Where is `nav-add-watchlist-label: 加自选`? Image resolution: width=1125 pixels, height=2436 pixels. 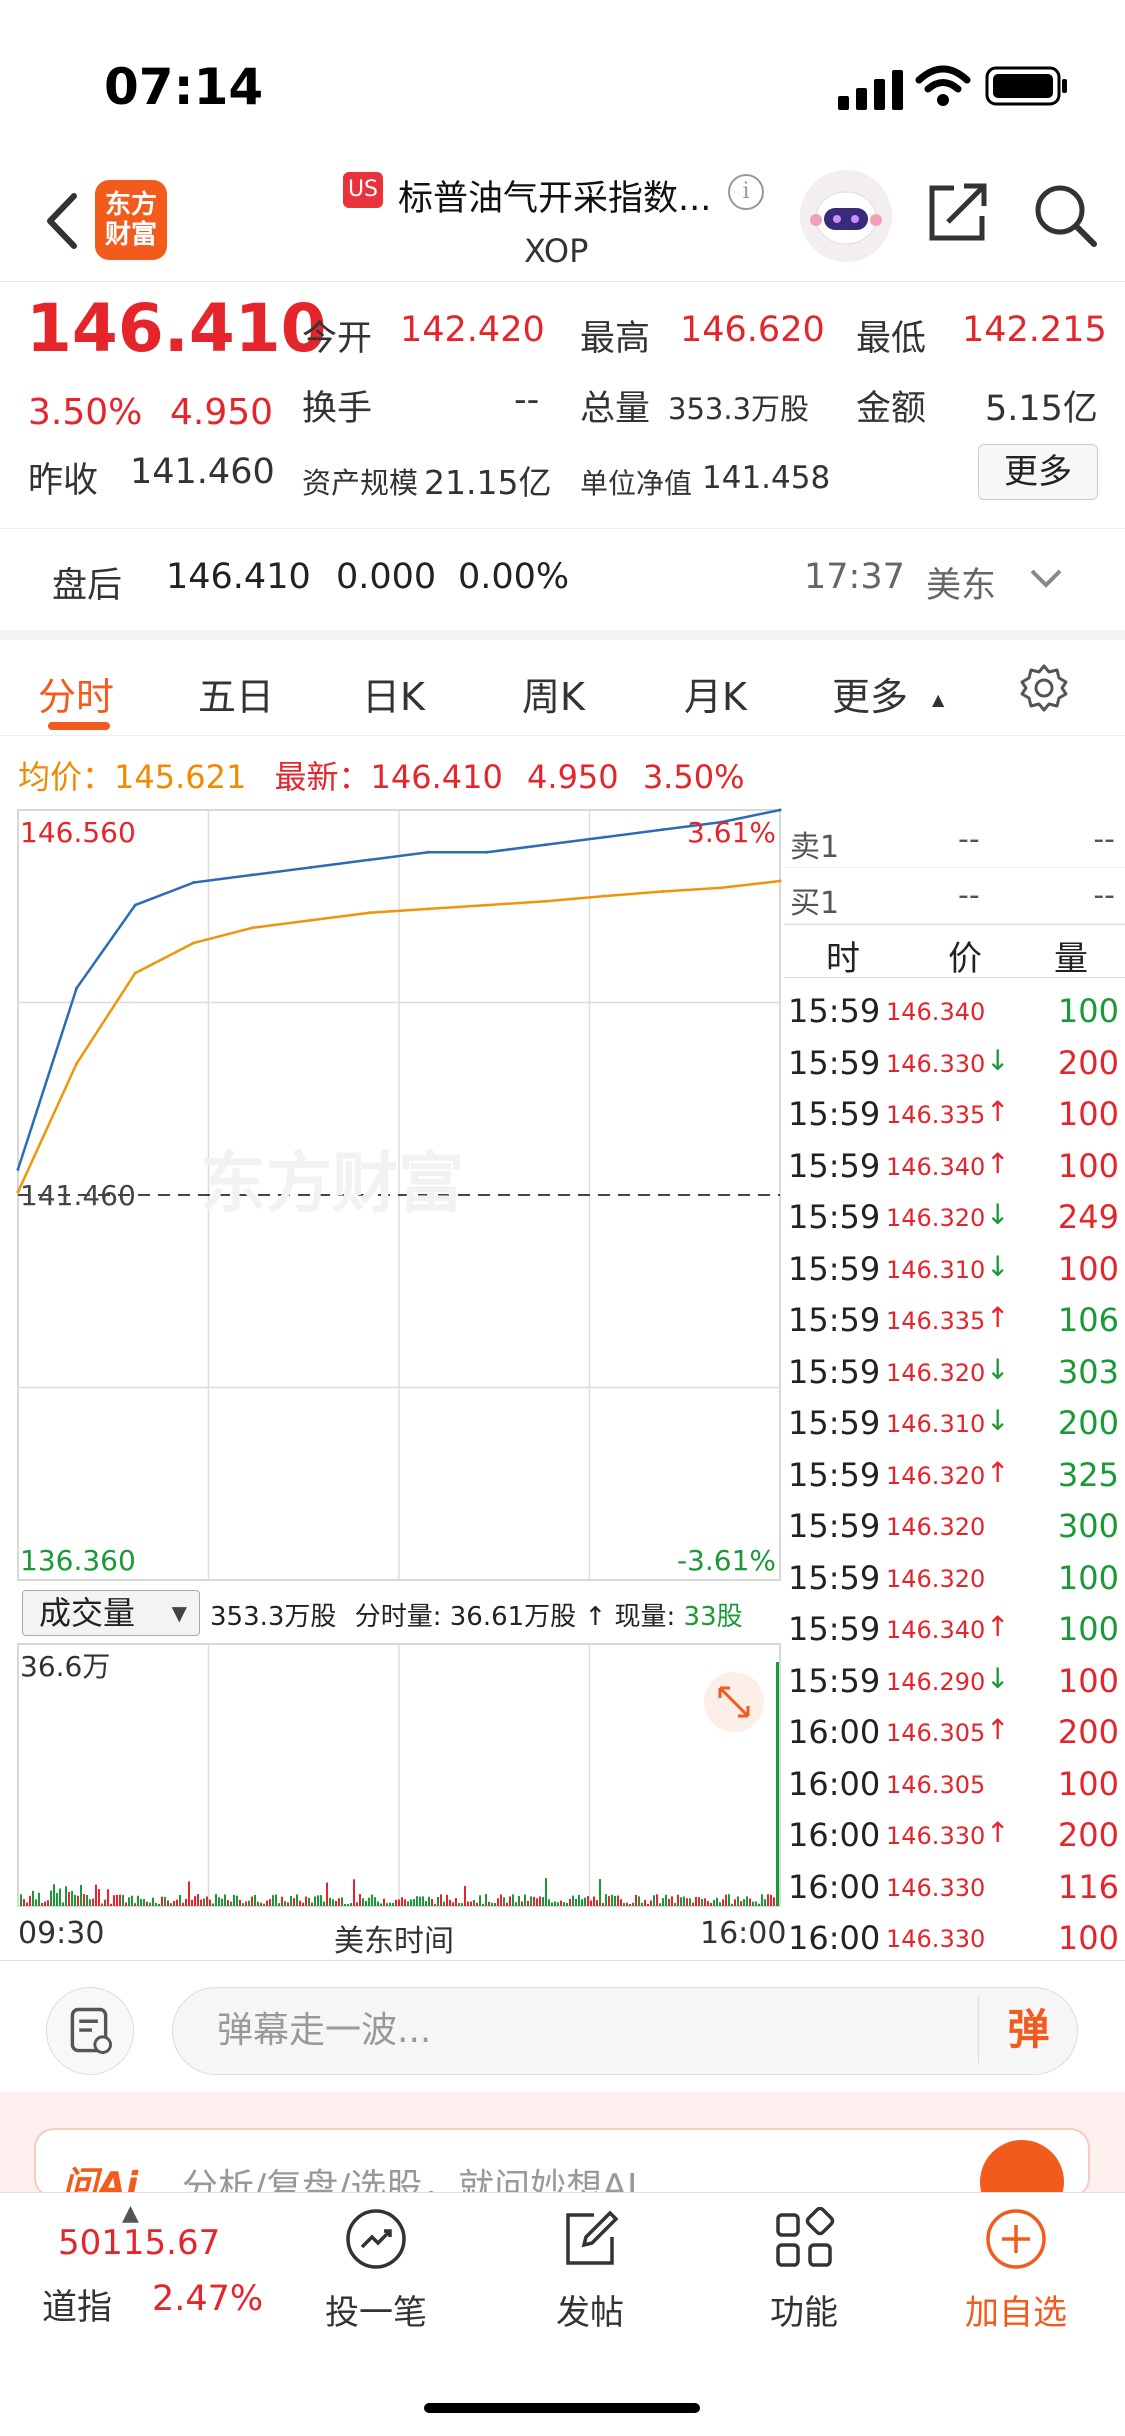 nav-add-watchlist-label: 加自选 is located at coordinates (1016, 2313).